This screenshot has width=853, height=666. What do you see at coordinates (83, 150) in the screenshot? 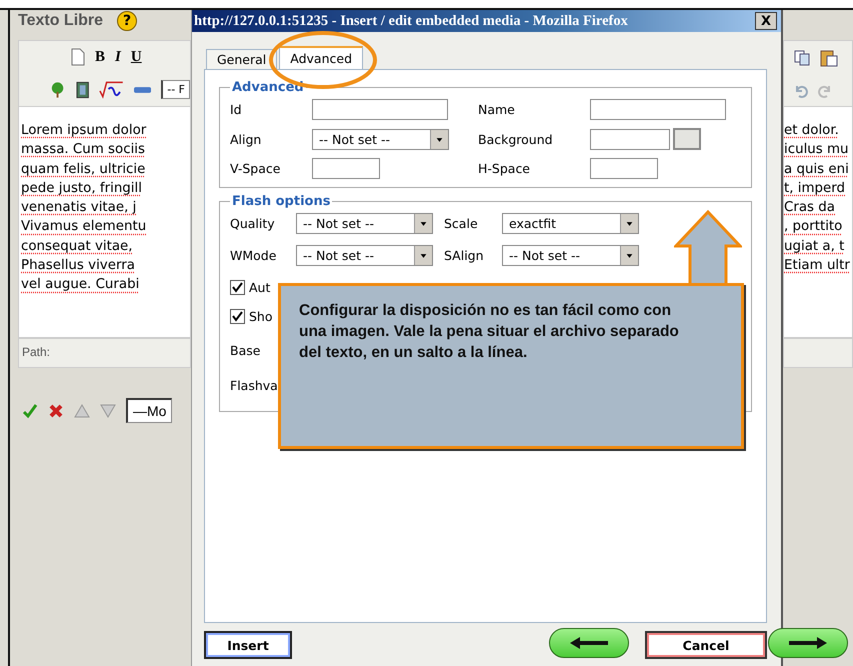
I see `text-line: massa. Cum sociis` at bounding box center [83, 150].